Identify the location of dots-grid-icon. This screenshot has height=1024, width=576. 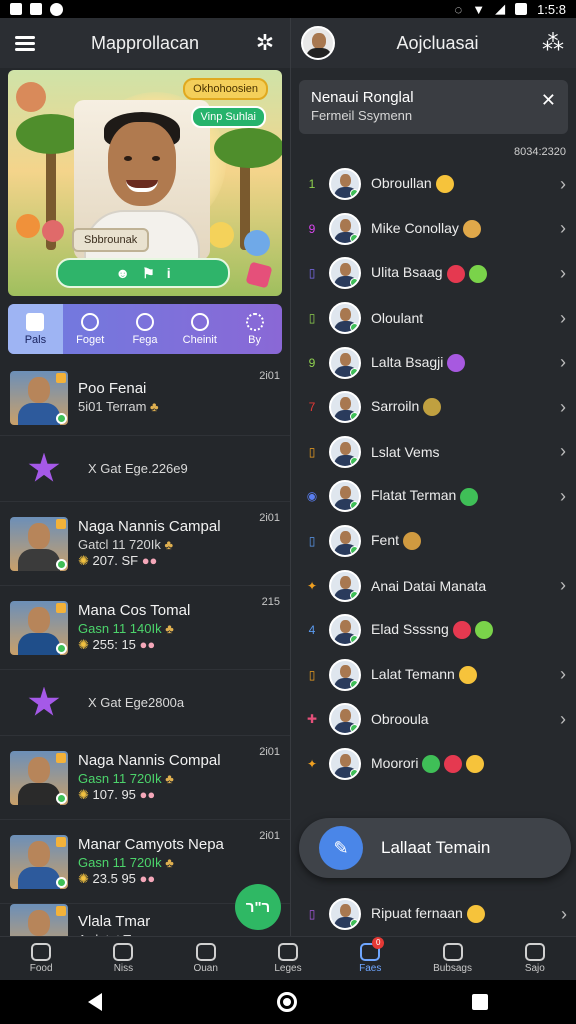
(254, 321).